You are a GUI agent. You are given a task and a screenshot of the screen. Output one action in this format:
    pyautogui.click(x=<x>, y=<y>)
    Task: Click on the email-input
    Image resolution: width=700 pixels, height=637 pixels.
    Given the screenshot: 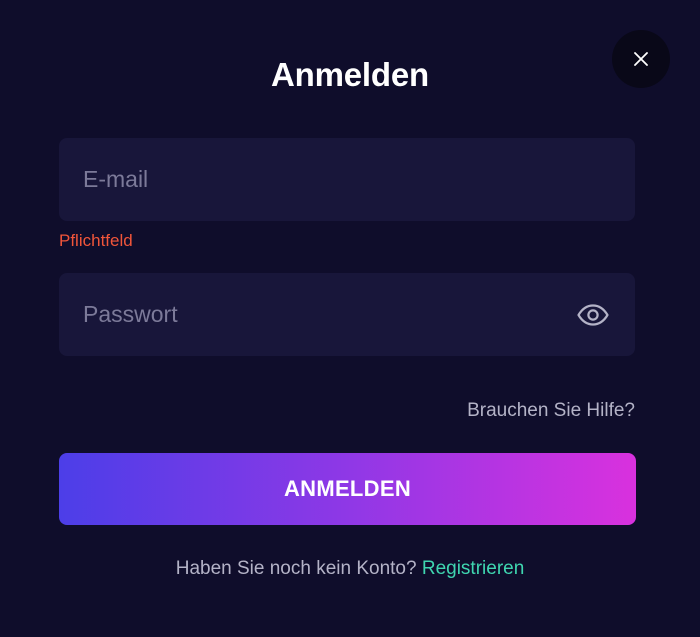 What is the action you would take?
    pyautogui.click(x=347, y=179)
    